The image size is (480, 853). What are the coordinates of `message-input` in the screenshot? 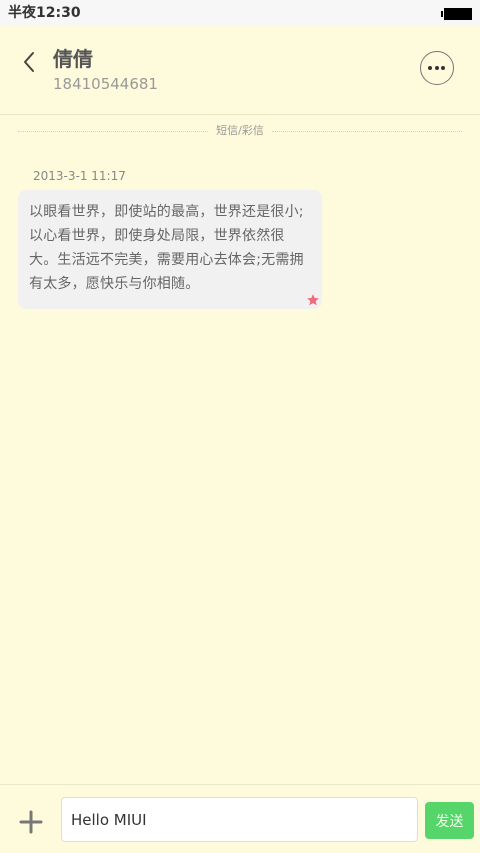 It's located at (239, 819).